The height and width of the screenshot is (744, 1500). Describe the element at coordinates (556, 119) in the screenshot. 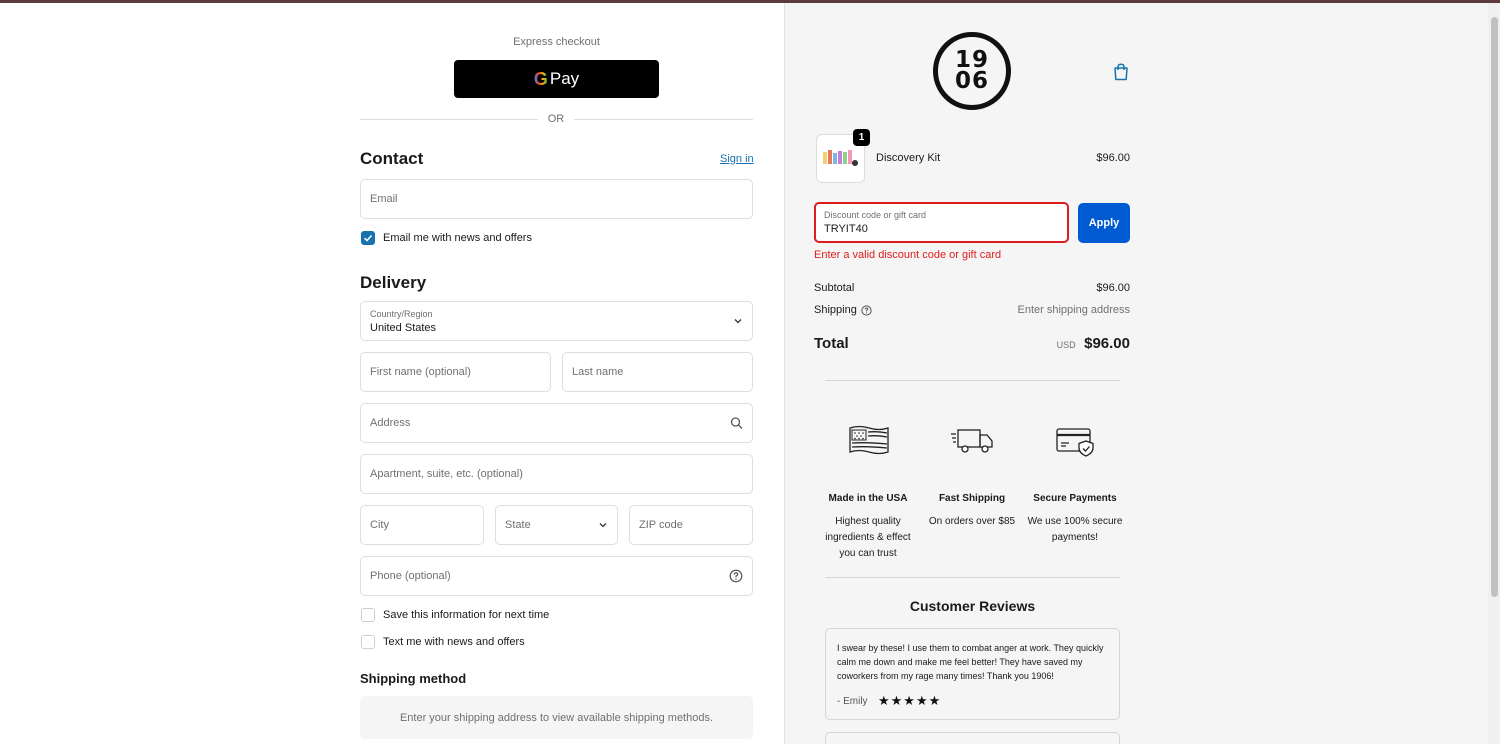

I see `or-divider-label: OR` at that location.